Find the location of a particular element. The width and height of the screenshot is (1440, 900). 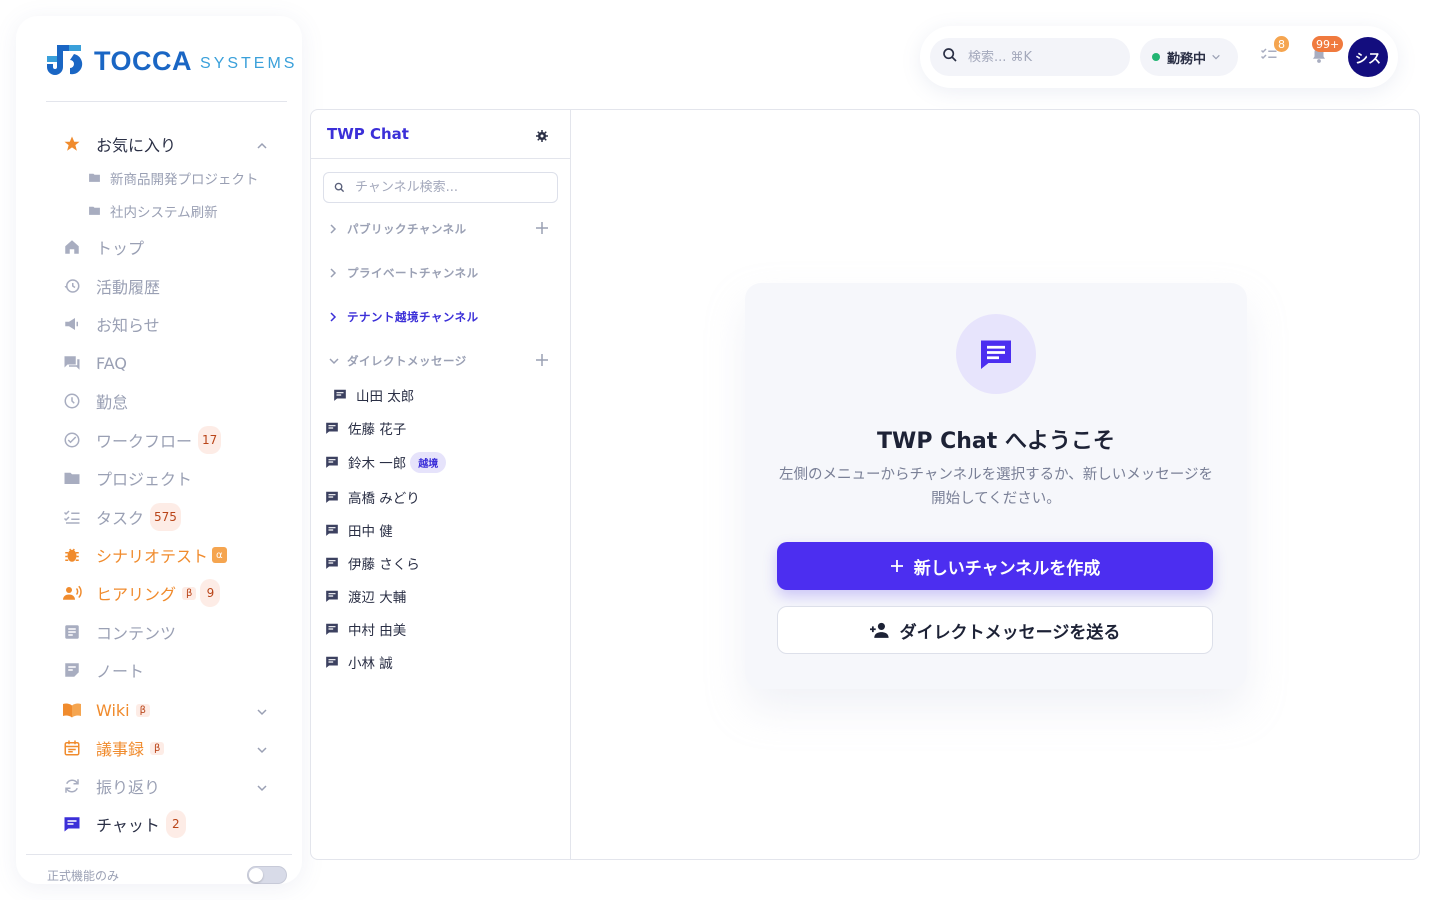

dm-item: 渡辺 大輔 is located at coordinates (365, 596).